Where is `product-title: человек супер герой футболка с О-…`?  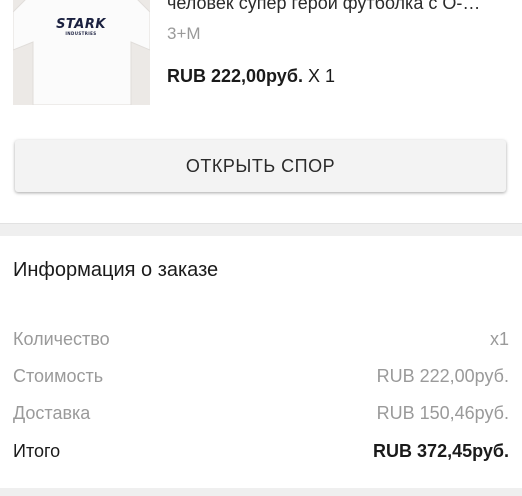 product-title: человек супер герой футболка с О-… is located at coordinates (337, 7).